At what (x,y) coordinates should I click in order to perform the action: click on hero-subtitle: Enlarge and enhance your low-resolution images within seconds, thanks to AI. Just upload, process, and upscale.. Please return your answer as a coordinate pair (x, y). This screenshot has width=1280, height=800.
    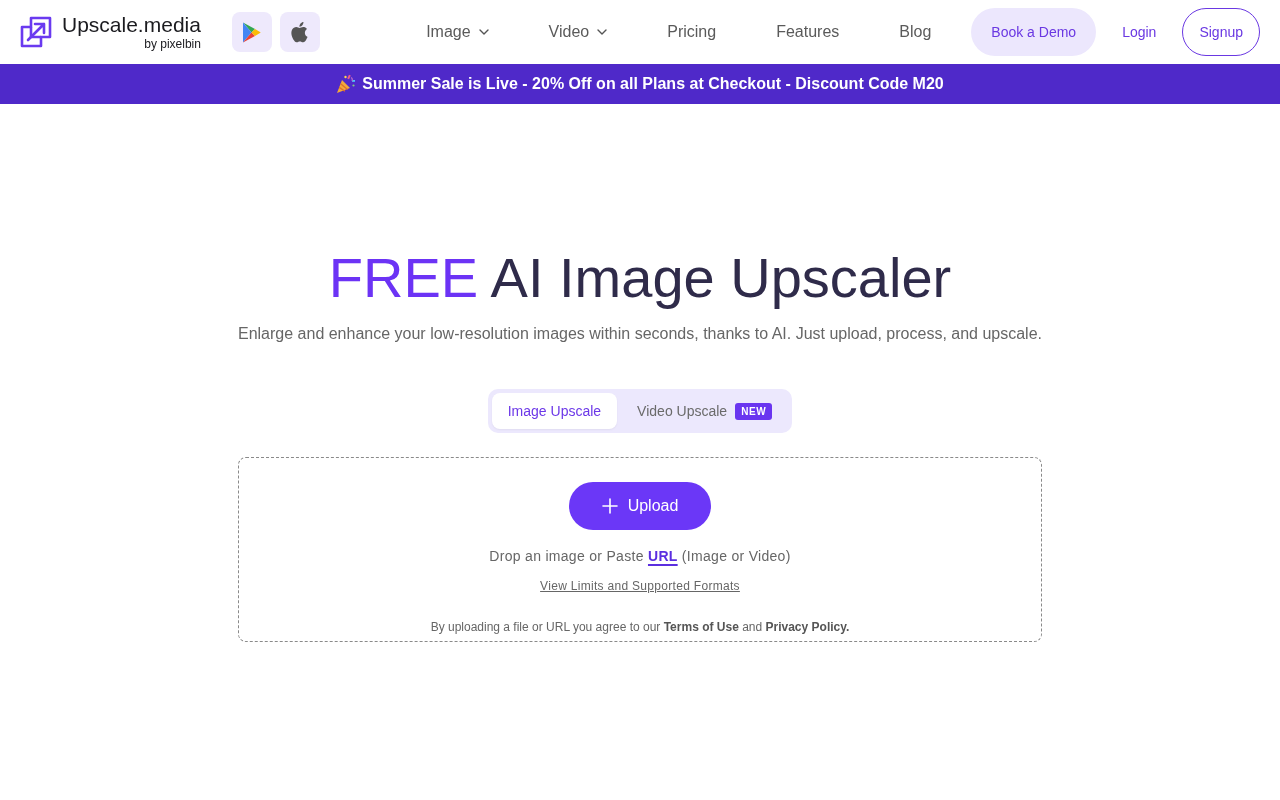
    Looking at the image, I should click on (640, 334).